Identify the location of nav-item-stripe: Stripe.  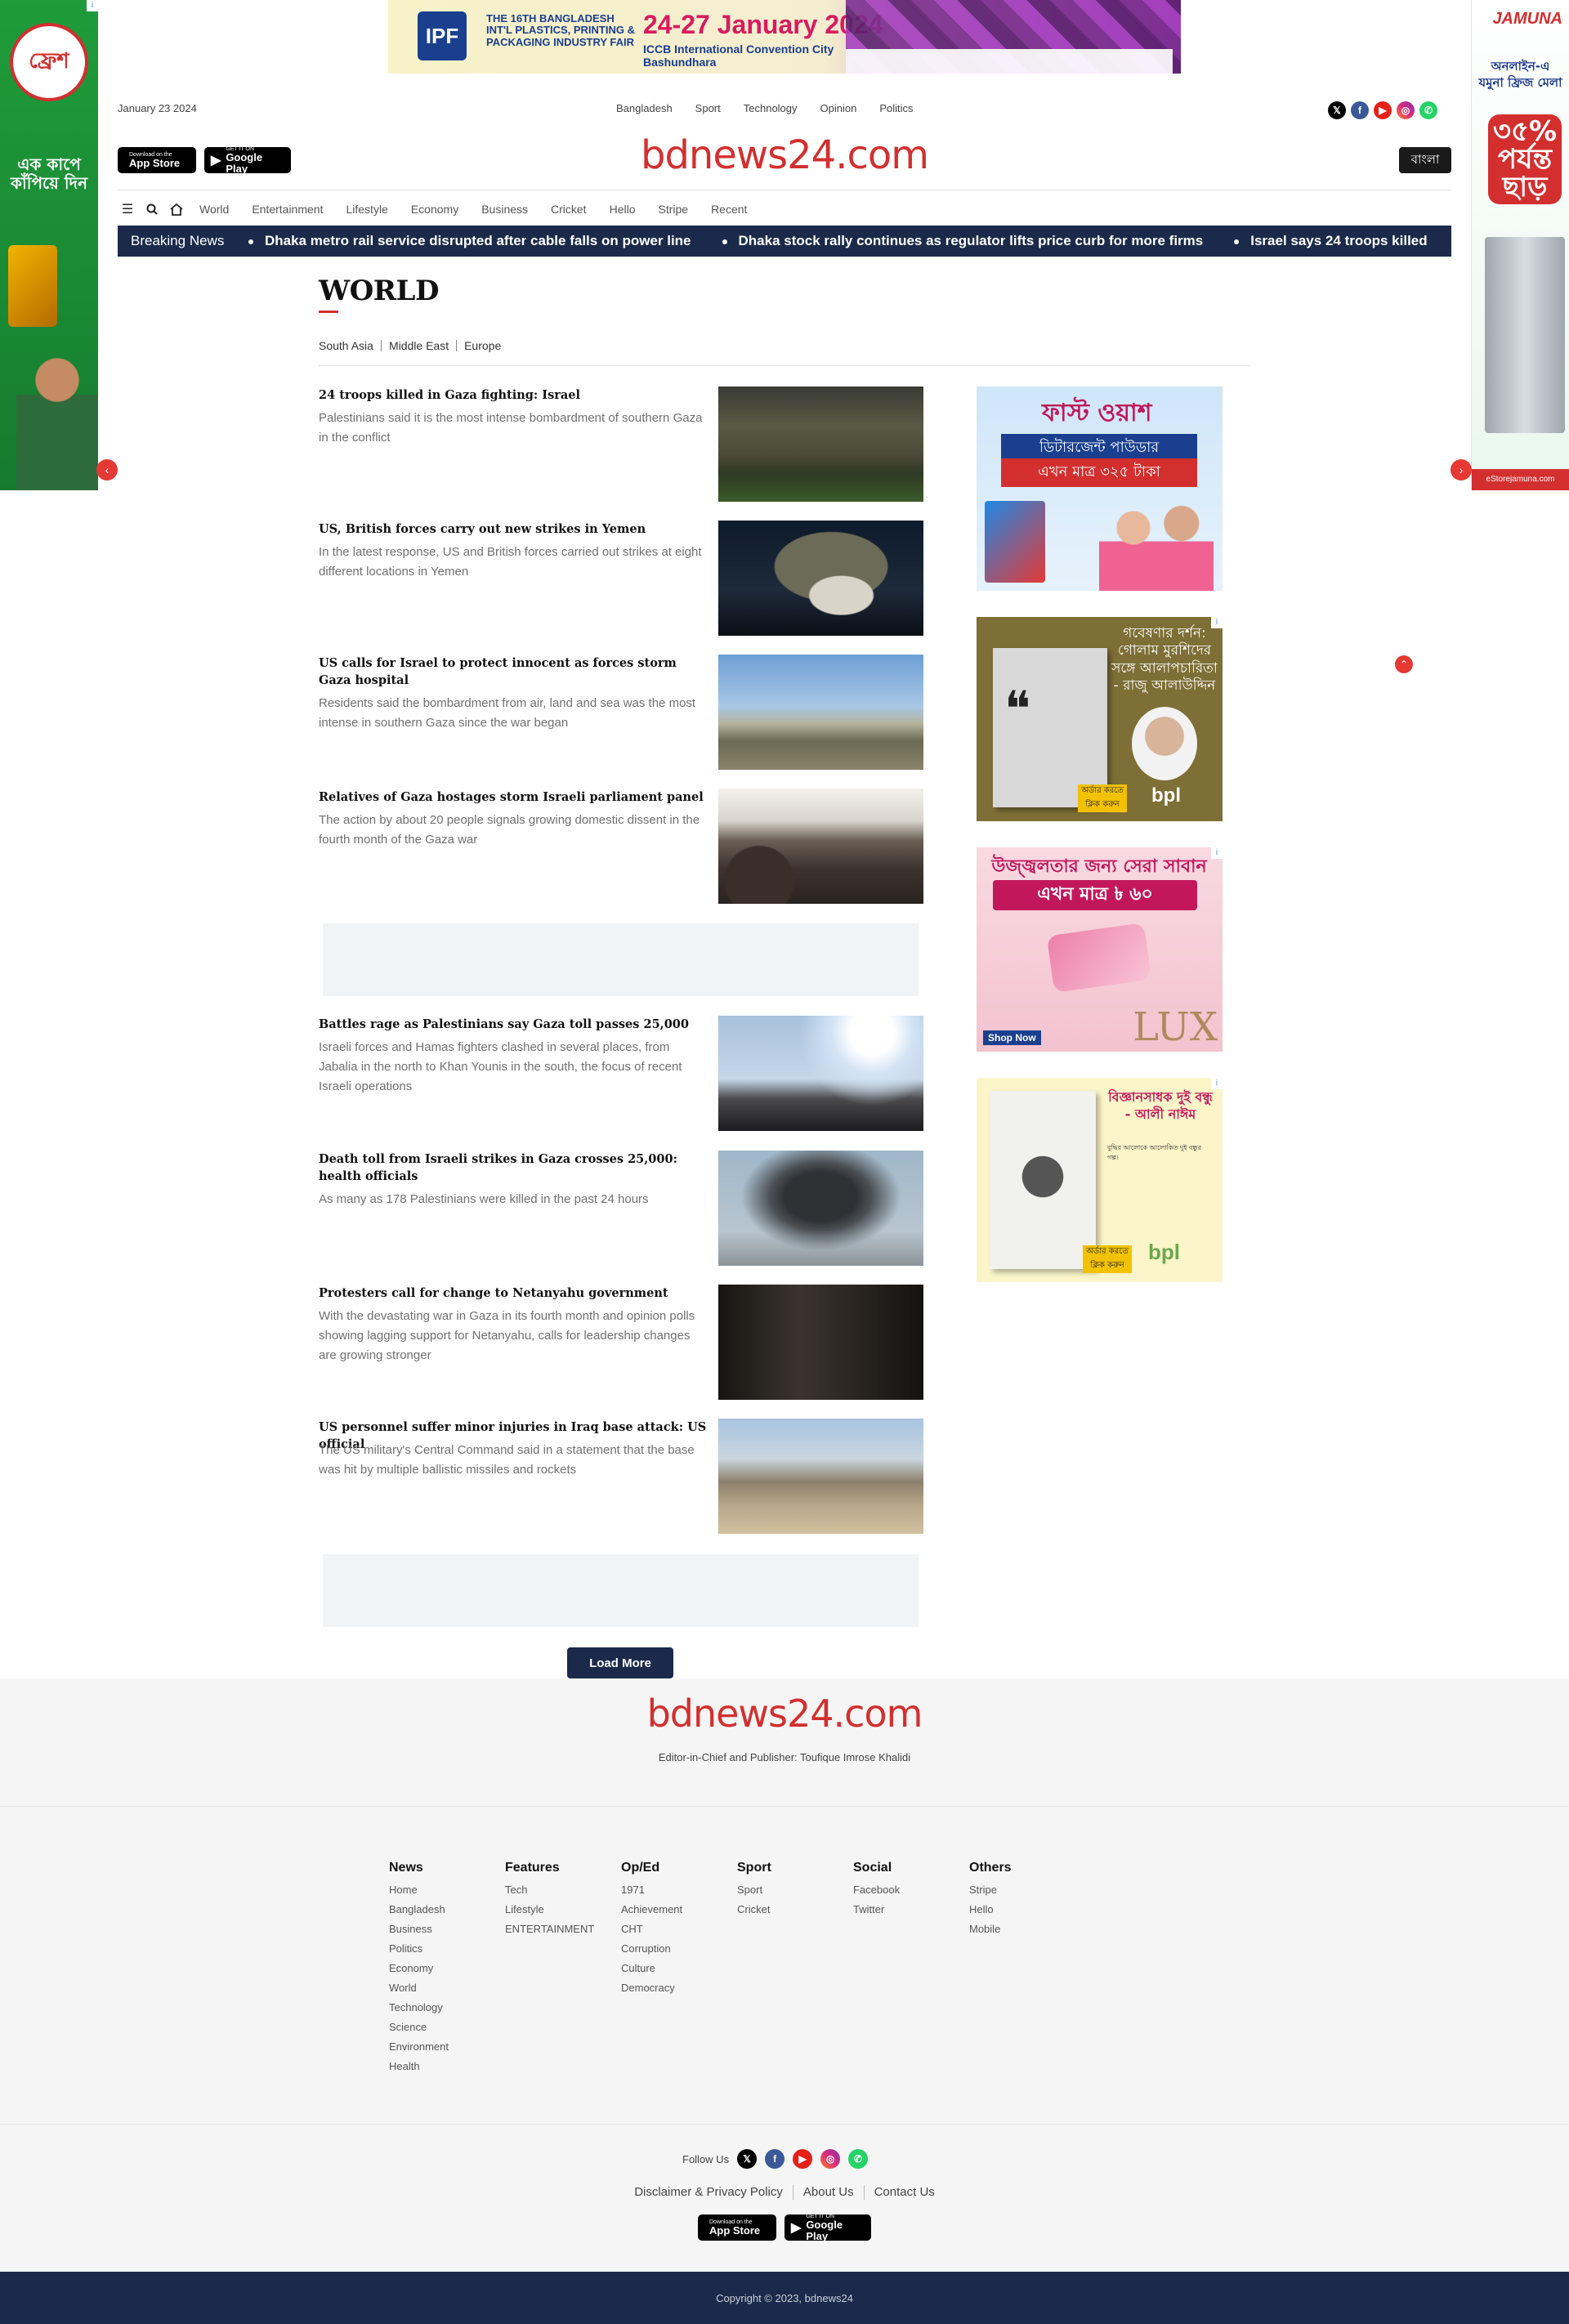
(673, 209).